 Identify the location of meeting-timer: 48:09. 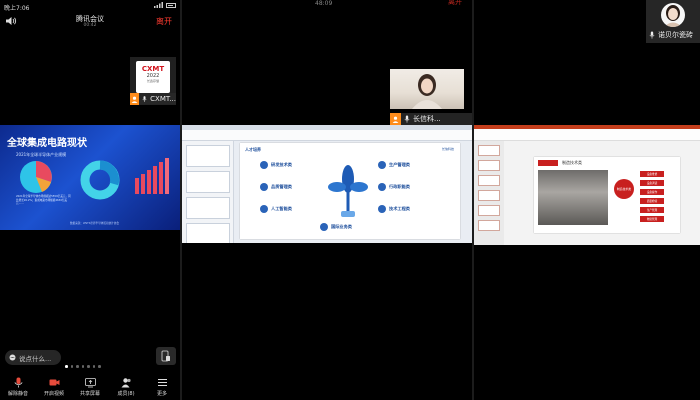
(324, 3).